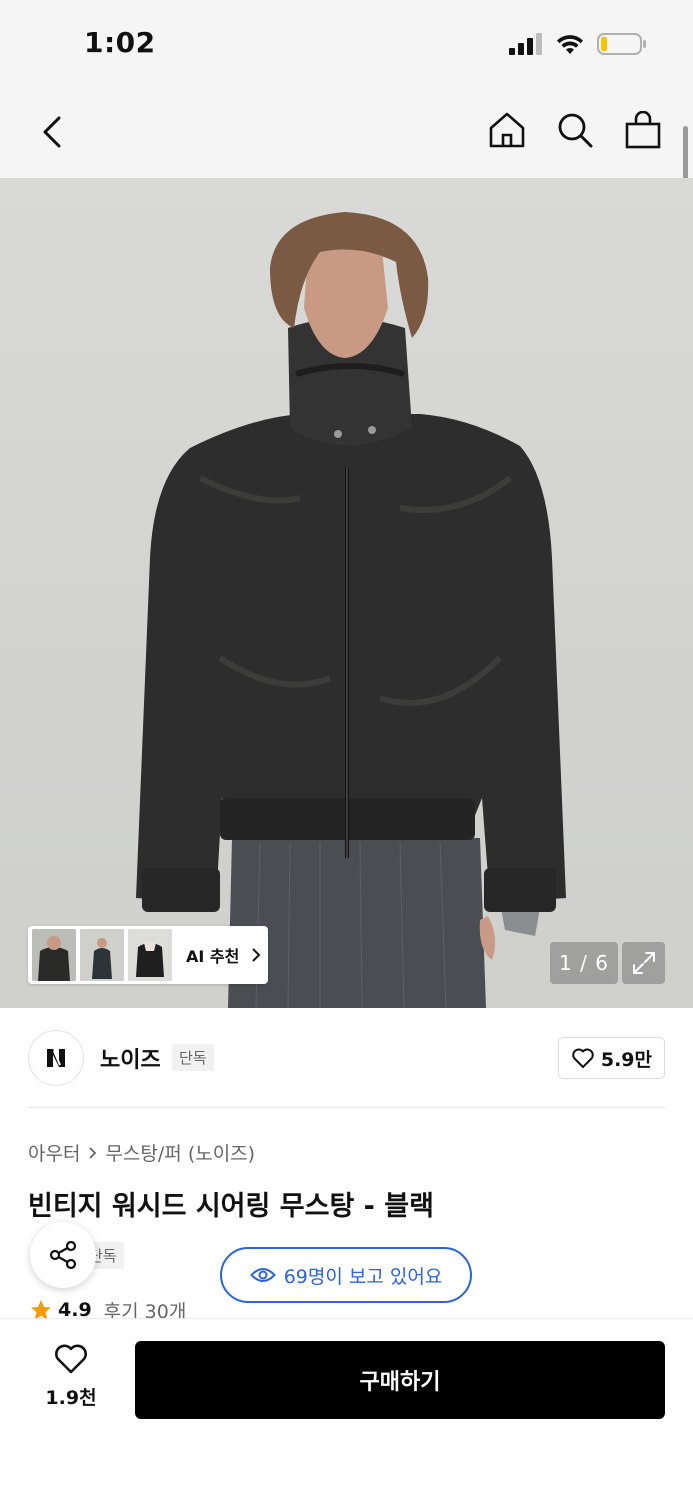 This screenshot has width=693, height=1500. I want to click on brand-name: 노이즈, so click(130, 1058).